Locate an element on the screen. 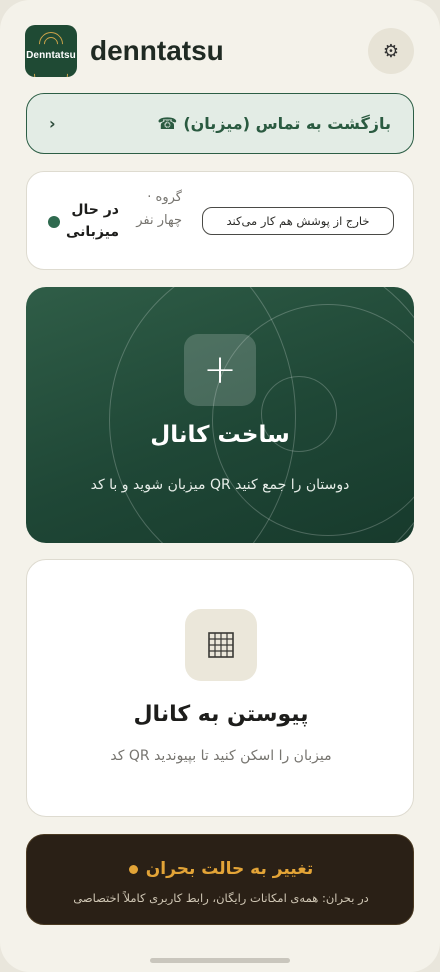 This screenshot has width=440, height=972. home-indicator is located at coordinates (220, 960).